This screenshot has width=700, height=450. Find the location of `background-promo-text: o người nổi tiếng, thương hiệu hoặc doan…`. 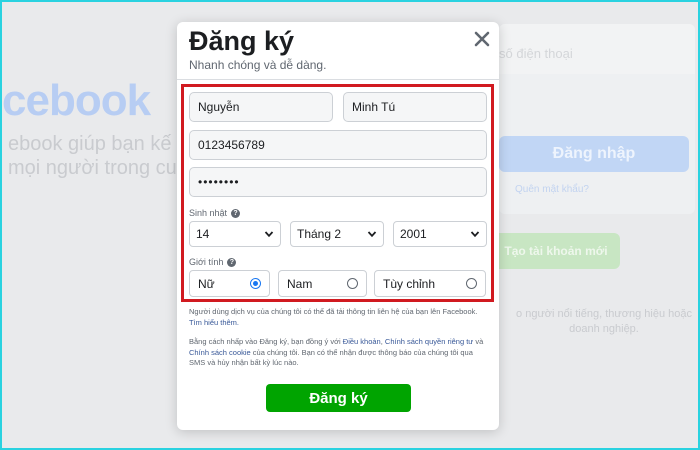

background-promo-text: o người nổi tiếng, thương hiệu hoặc doan… is located at coordinates (604, 321).